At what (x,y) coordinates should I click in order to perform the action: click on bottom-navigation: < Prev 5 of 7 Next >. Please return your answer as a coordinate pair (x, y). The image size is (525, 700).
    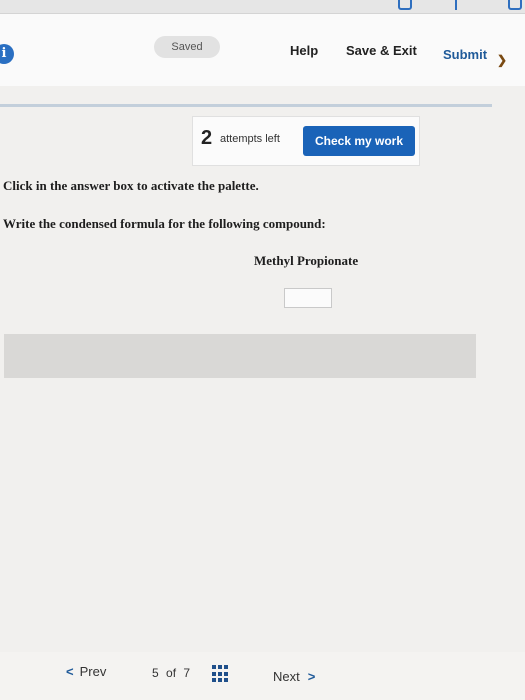
    Looking at the image, I should click on (262, 676).